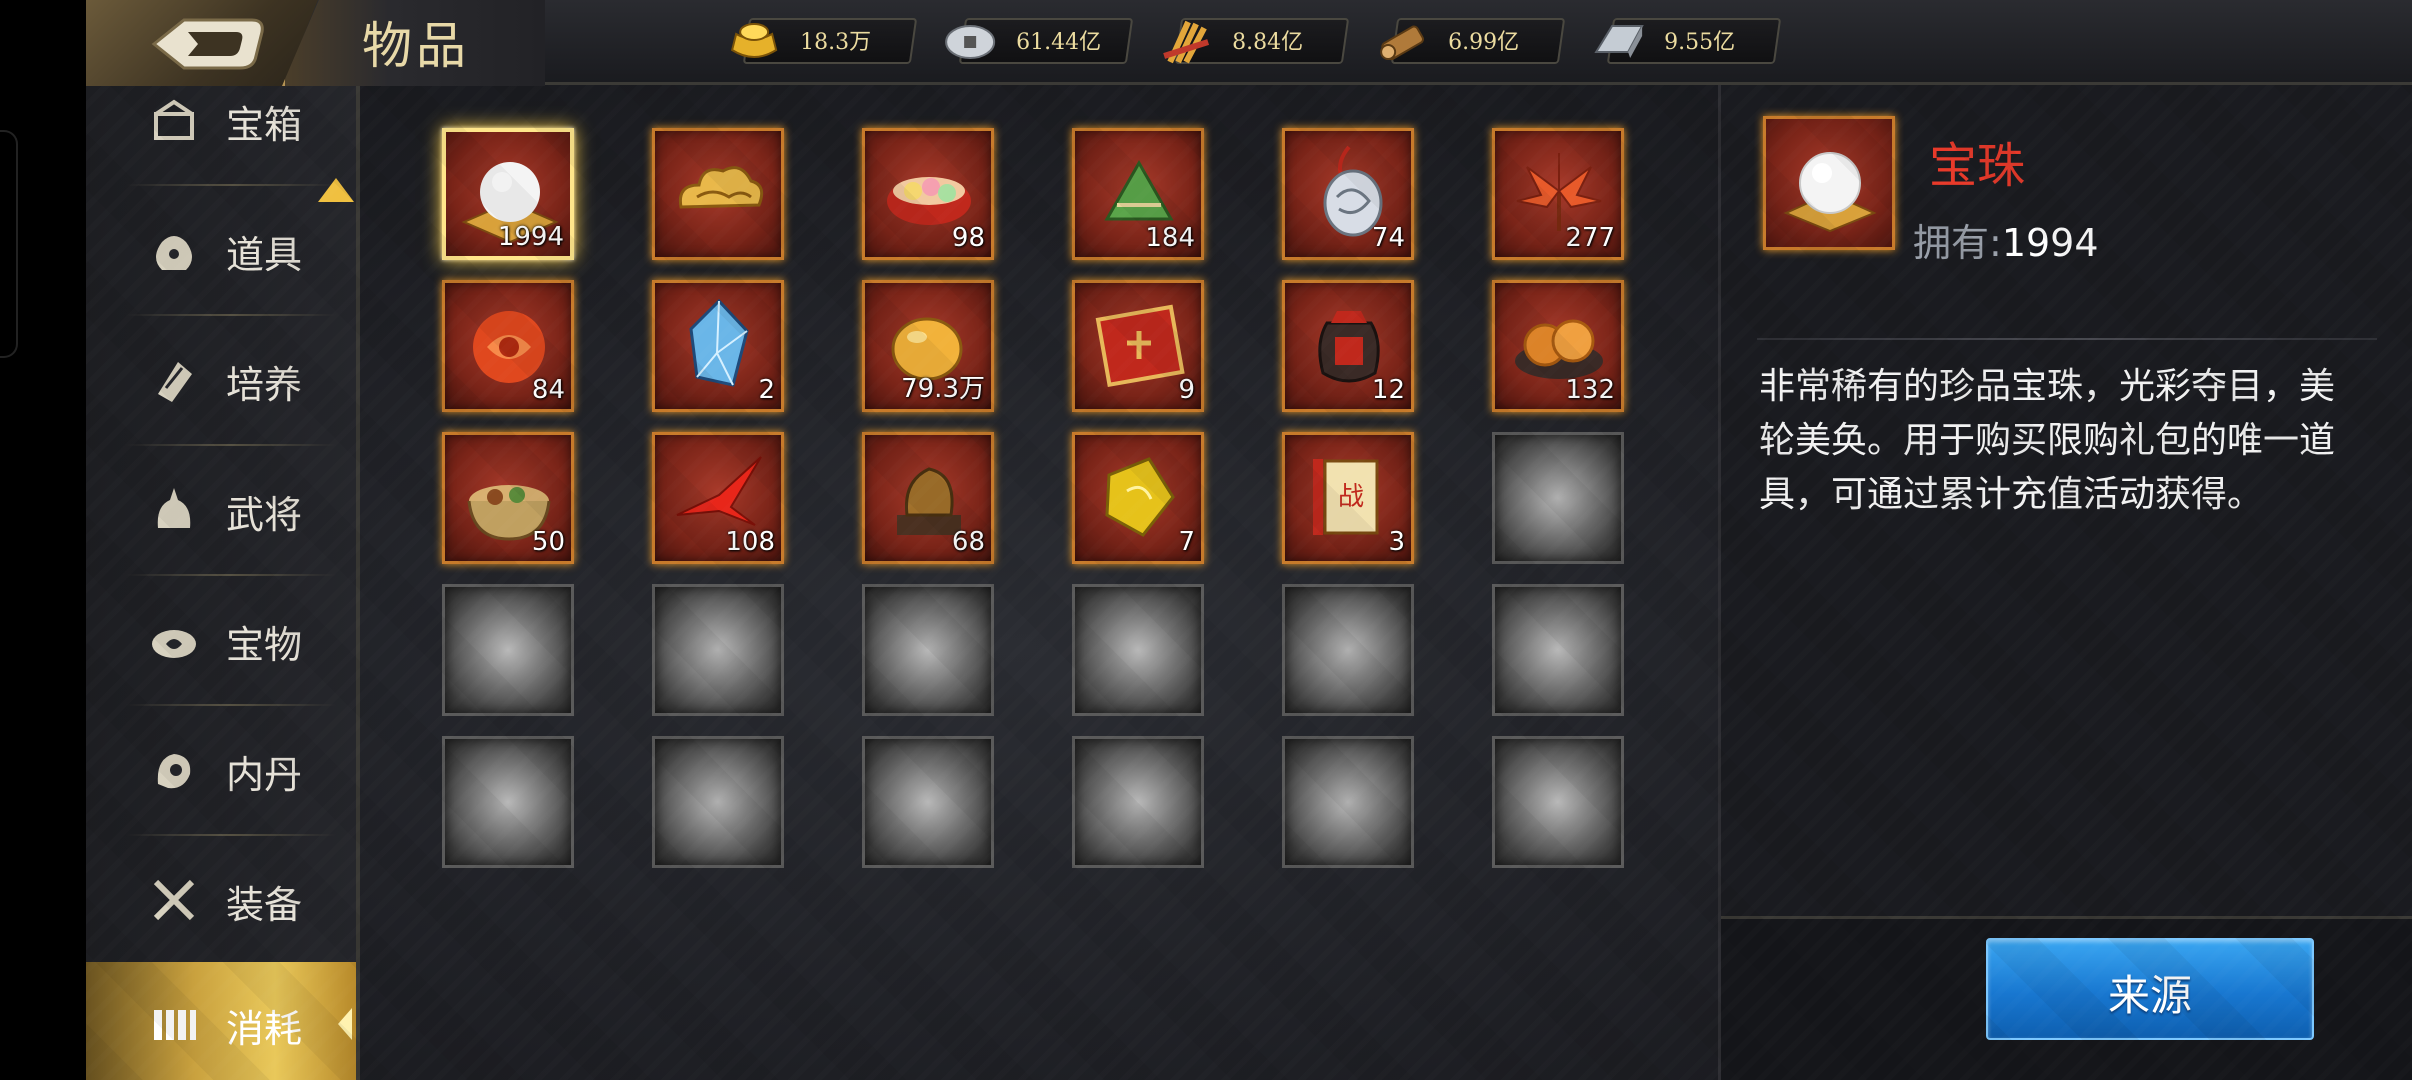 Image resolution: width=2412 pixels, height=1080 pixels. I want to click on sidebar-item: 宝物, so click(221, 642).